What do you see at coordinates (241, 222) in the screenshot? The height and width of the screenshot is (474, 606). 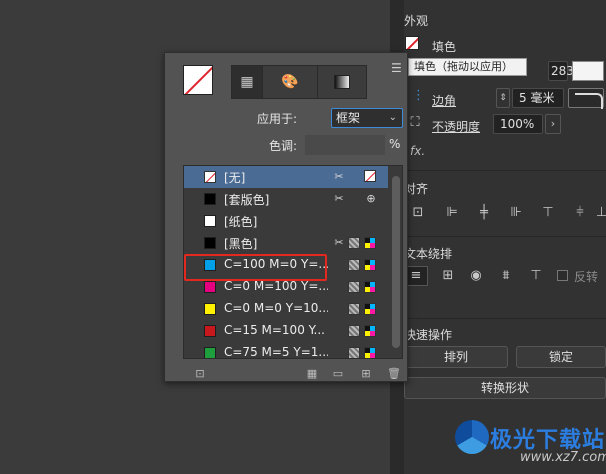 I see `swatch-name: [纸色]` at bounding box center [241, 222].